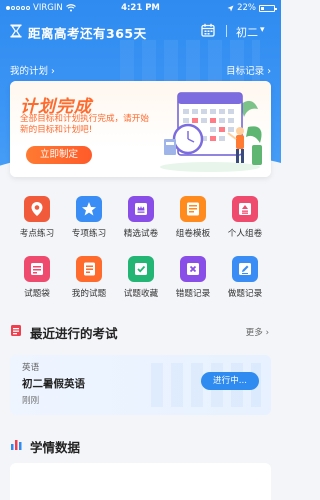  I want to click on chevron-down-icon: ▾, so click(262, 30).